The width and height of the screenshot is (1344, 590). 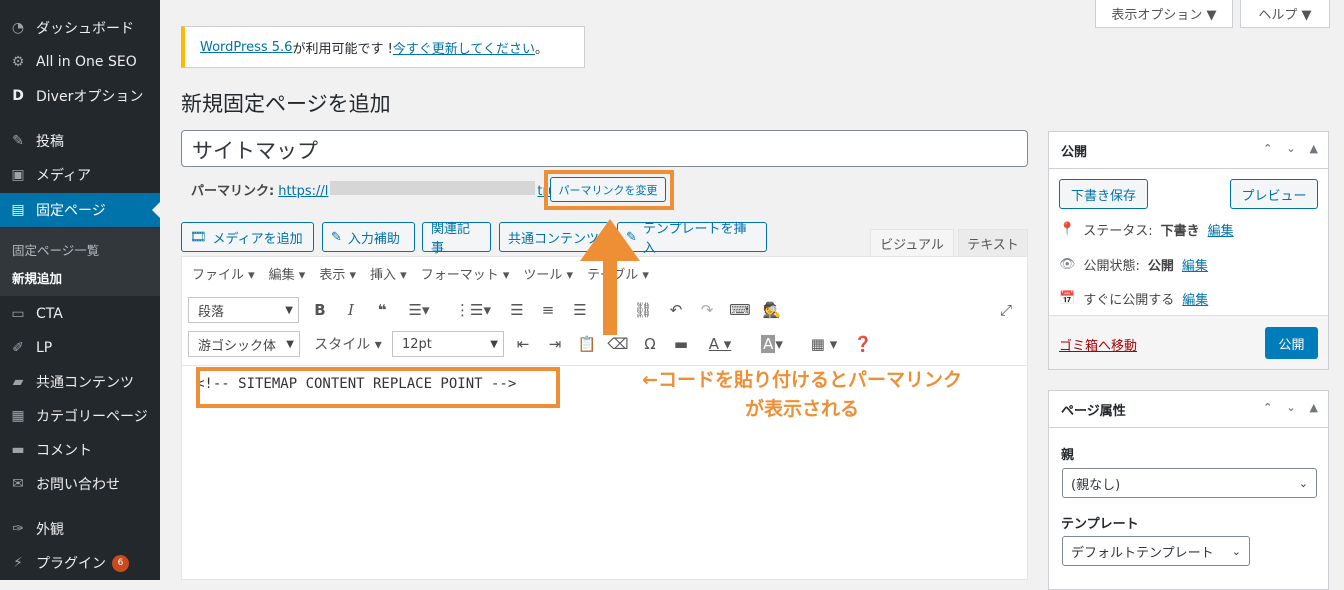 What do you see at coordinates (1195, 264) in the screenshot?
I see `edit-visibility-link: 編集` at bounding box center [1195, 264].